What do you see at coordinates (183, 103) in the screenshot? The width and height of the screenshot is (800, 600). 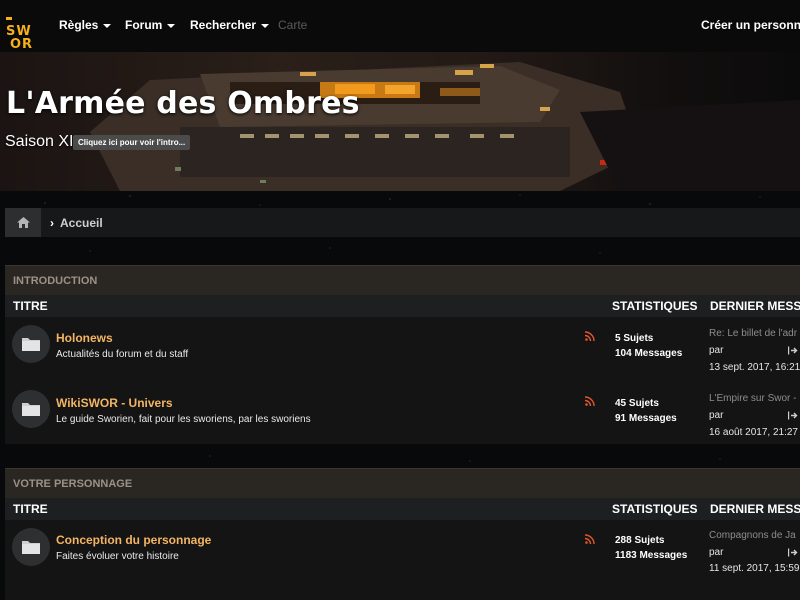 I see `site-title: L'Armée des Ombres` at bounding box center [183, 103].